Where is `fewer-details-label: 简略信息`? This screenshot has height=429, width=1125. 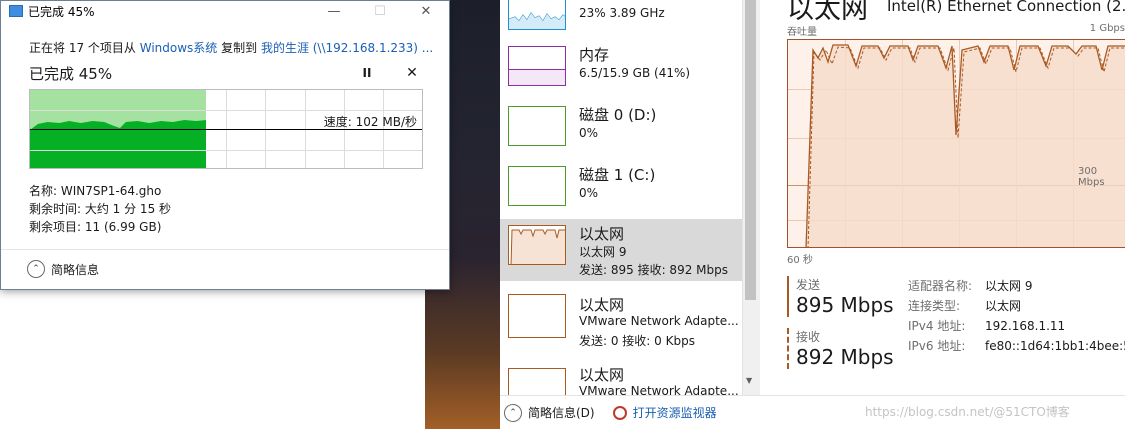 fewer-details-label: 简略信息 is located at coordinates (75, 269).